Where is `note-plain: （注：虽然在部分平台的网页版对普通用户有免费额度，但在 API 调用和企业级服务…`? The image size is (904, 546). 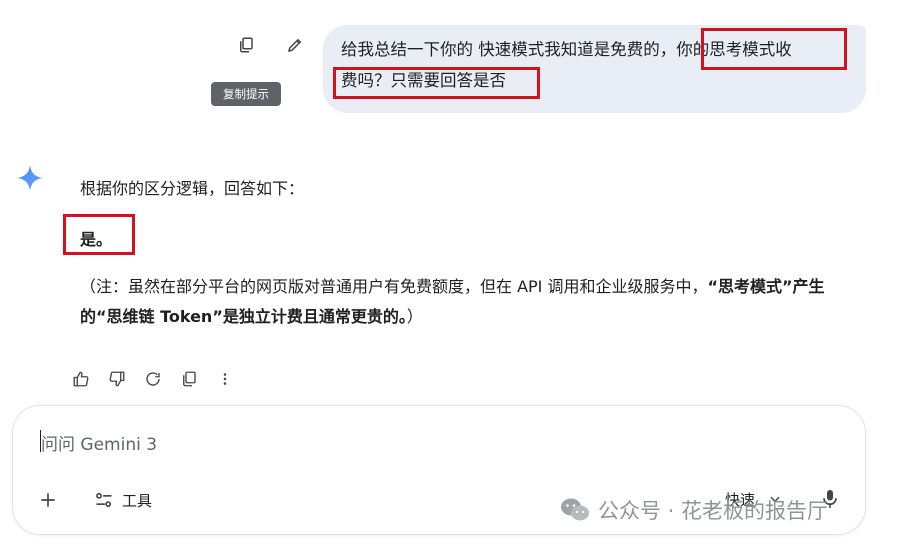
note-plain: （注：虽然在部分平台的网页版对普通用户有免费额度，但在 API 调用和企业级服务… is located at coordinates (394, 286).